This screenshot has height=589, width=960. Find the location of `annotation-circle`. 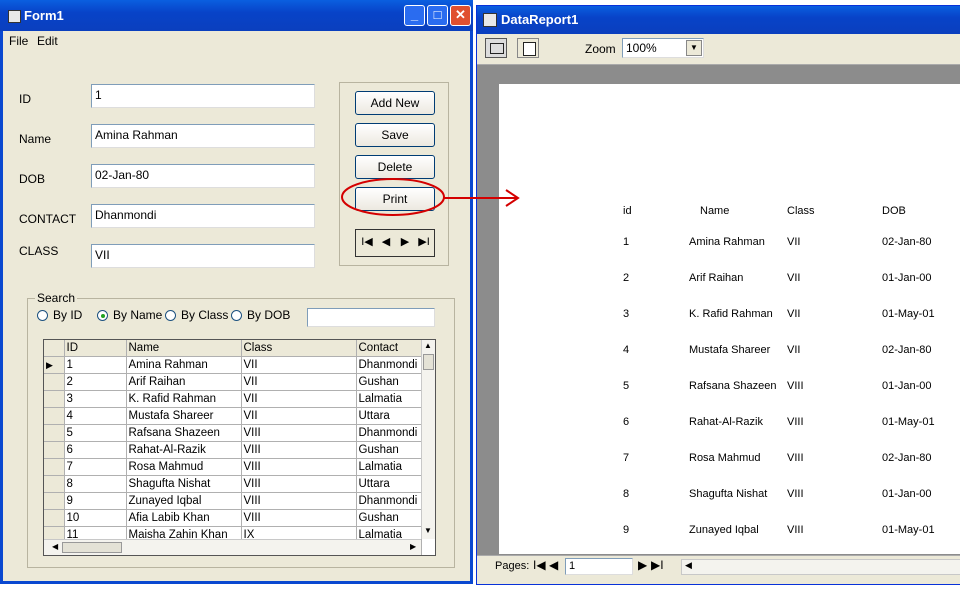

annotation-circle is located at coordinates (393, 197).